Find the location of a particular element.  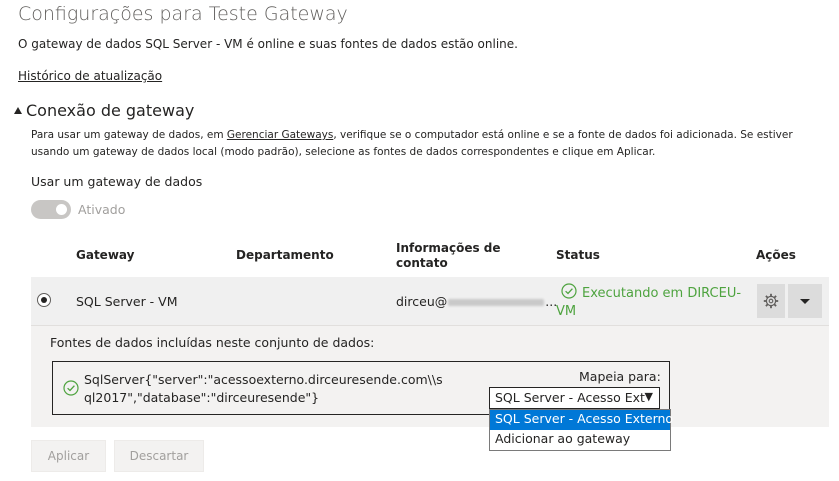

maps-to-label: Mapeia para: is located at coordinates (620, 376).